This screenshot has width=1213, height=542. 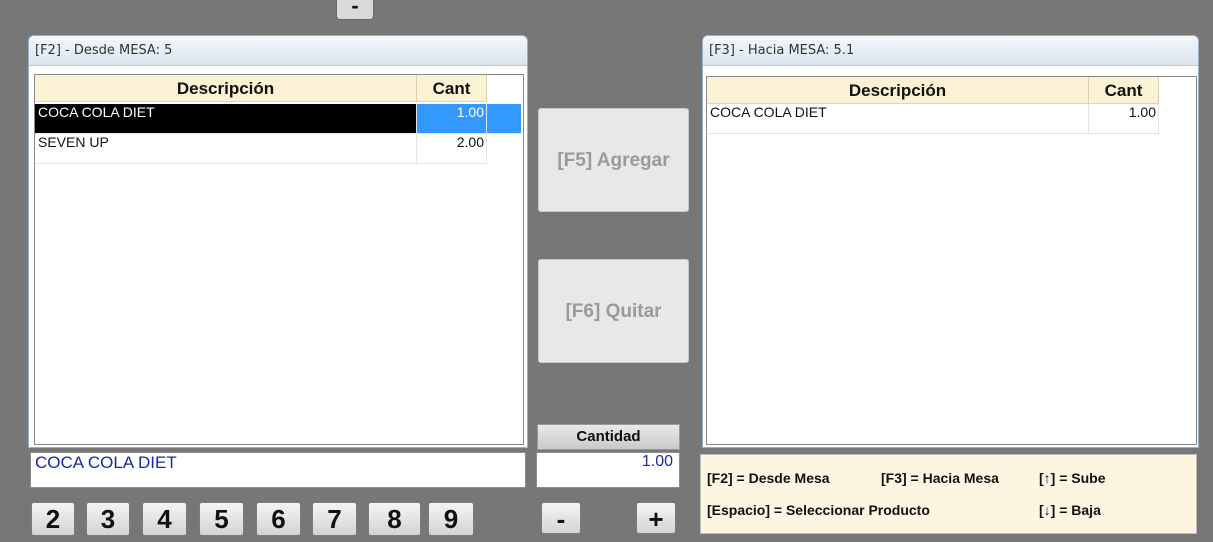 I want to click on table-row: SEVEN UP 2.00, so click(x=278, y=149).